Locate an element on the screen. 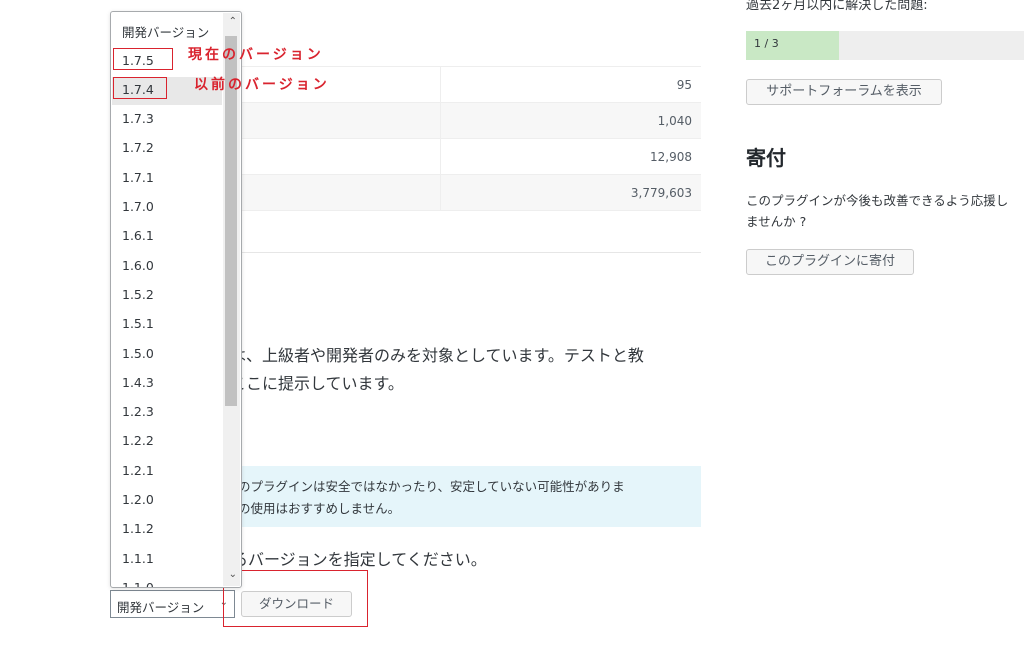 The width and height of the screenshot is (1024, 658). donate-heading: 寄付 is located at coordinates (766, 158).